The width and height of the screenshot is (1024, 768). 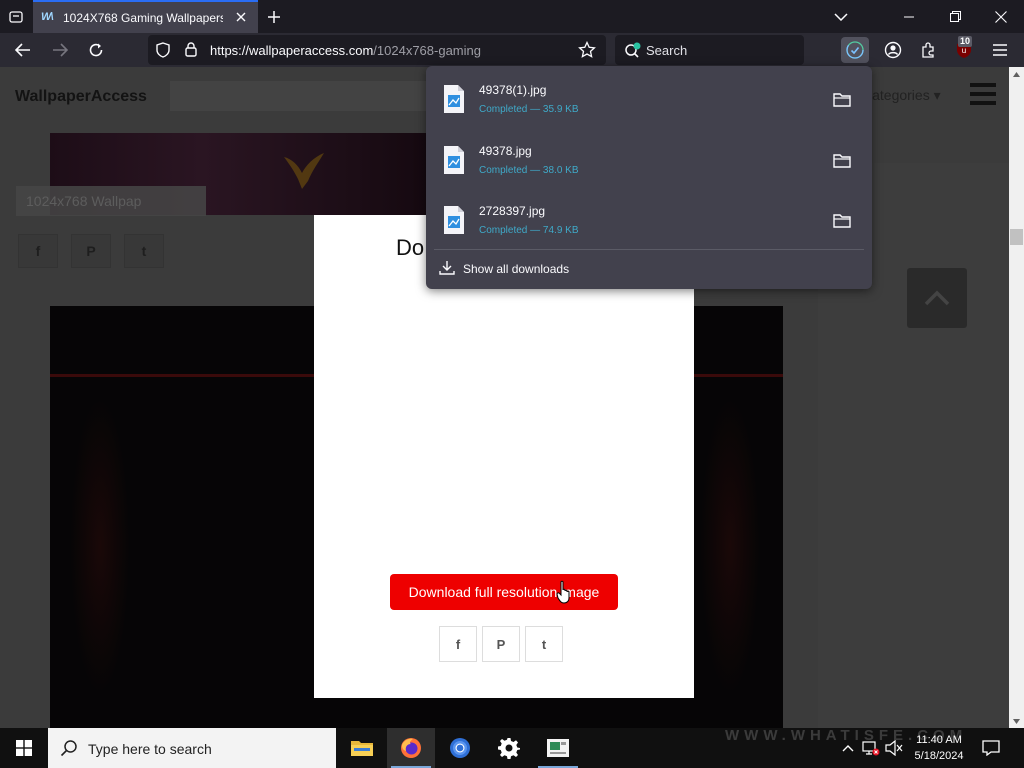 I want to click on scroll-up-button, so click(x=1016, y=74).